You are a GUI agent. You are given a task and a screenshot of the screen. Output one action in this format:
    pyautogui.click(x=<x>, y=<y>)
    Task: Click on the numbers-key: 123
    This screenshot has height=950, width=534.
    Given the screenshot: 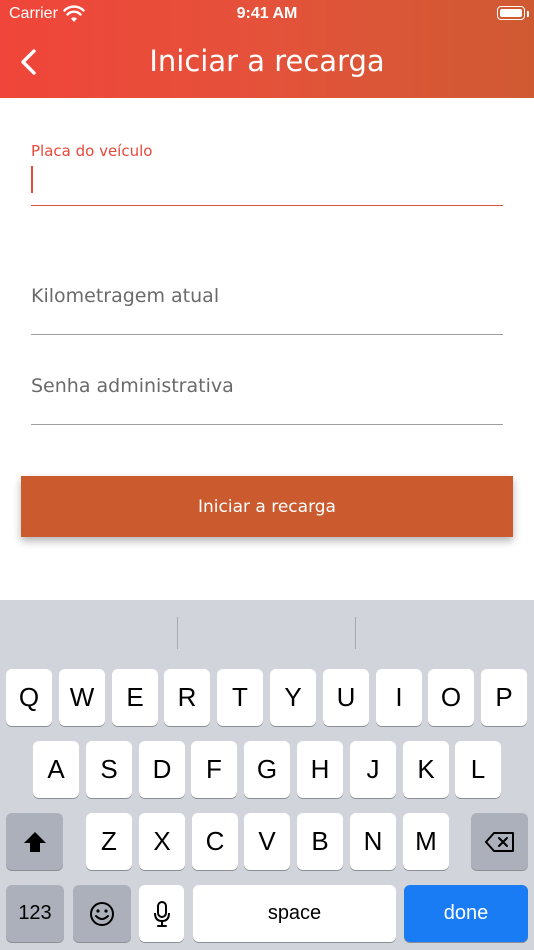 What is the action you would take?
    pyautogui.click(x=35, y=913)
    